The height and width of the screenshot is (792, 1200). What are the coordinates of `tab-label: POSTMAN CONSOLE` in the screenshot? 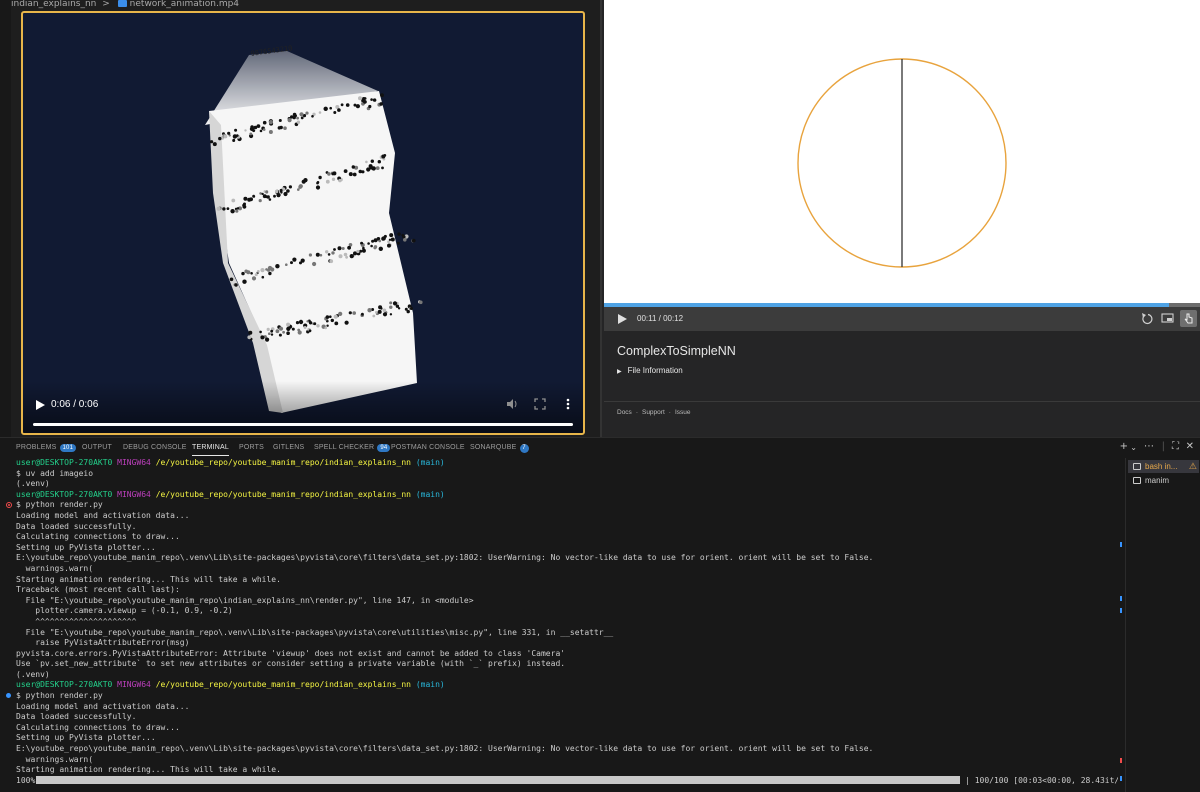 It's located at (428, 447).